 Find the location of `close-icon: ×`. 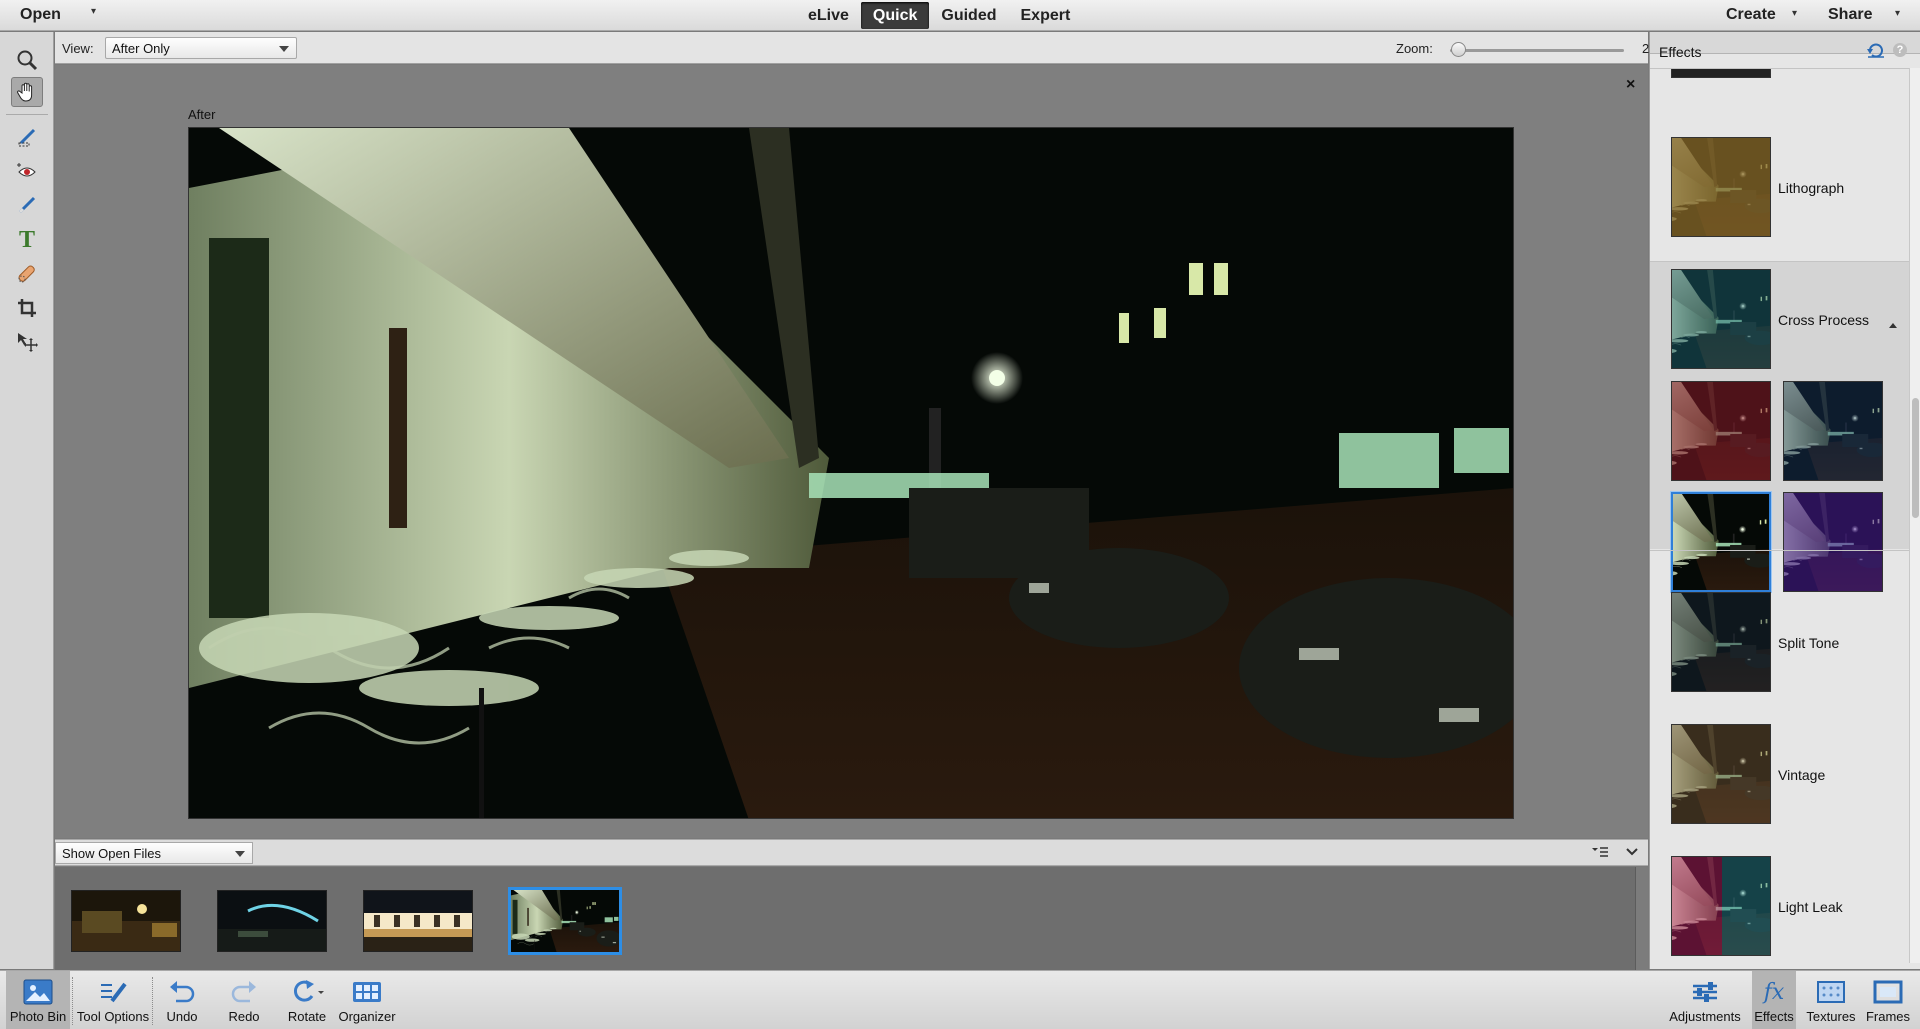

close-icon: × is located at coordinates (1630, 85).